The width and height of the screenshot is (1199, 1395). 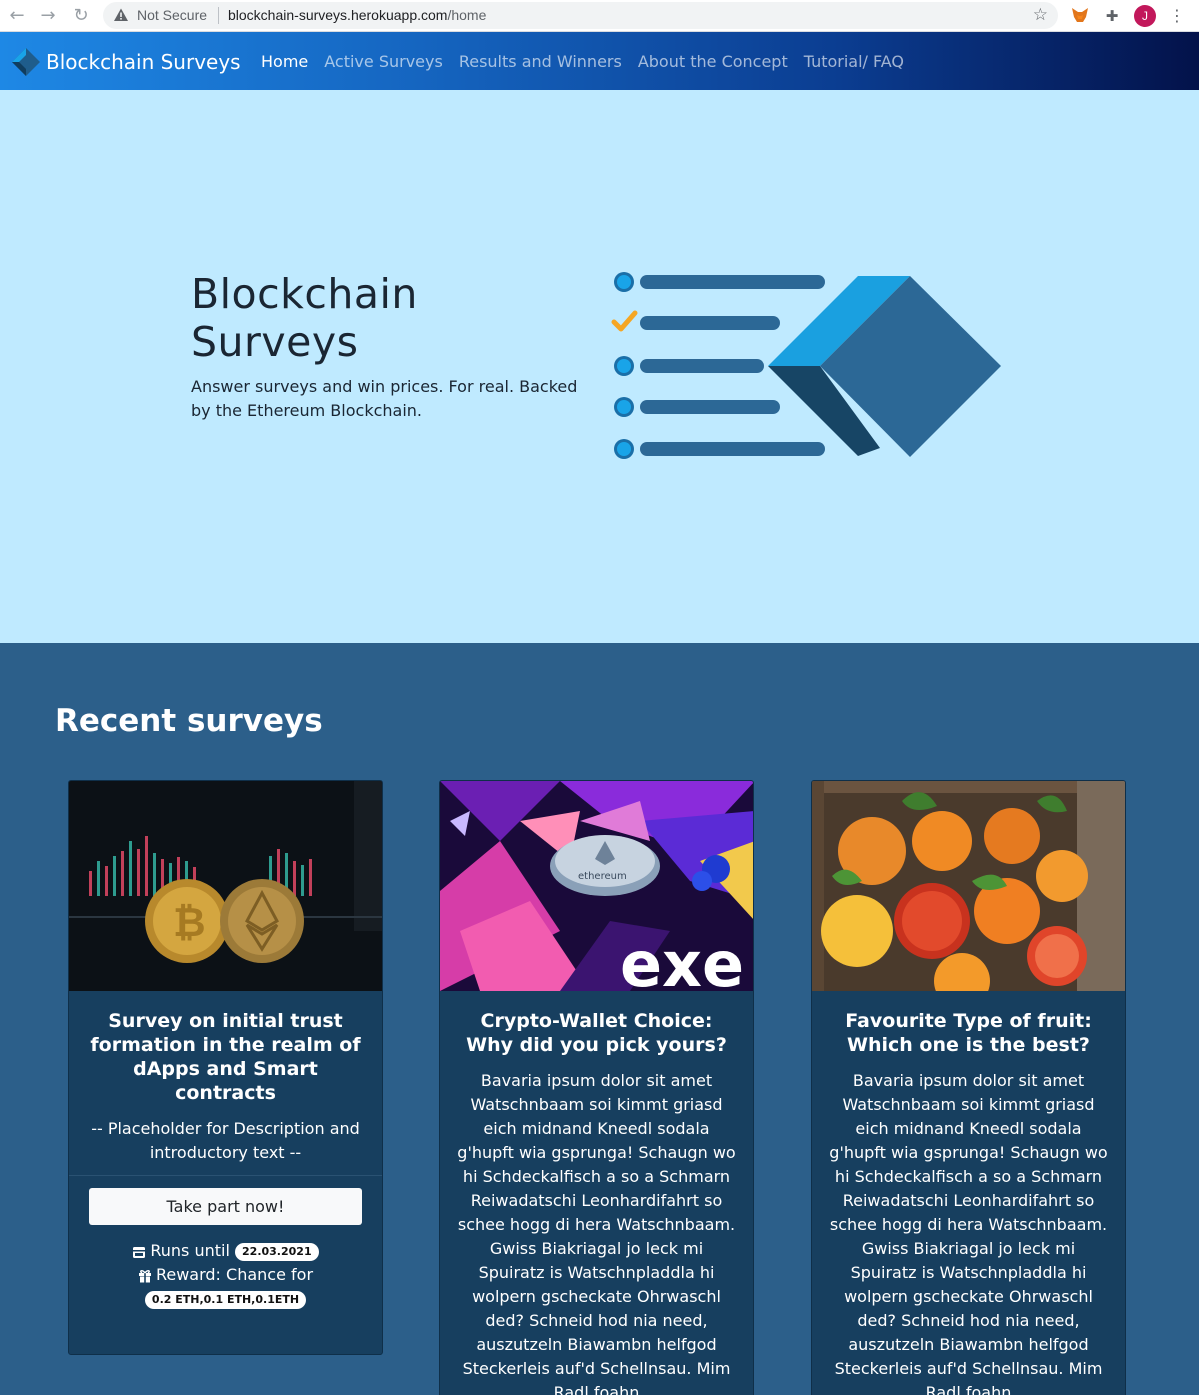 What do you see at coordinates (81, 16) in the screenshot?
I see `reload-icon: ↻` at bounding box center [81, 16].